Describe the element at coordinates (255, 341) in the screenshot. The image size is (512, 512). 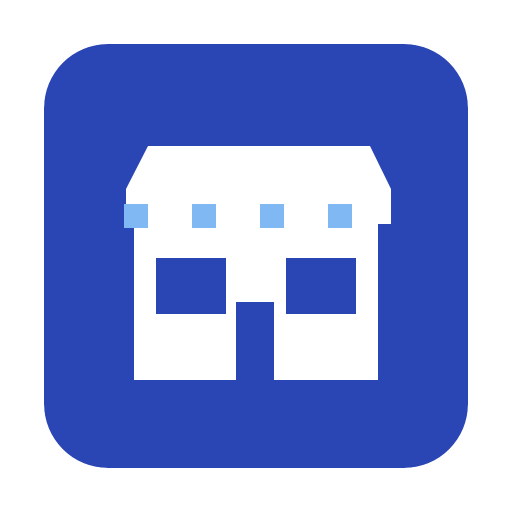
I see `store-door` at that location.